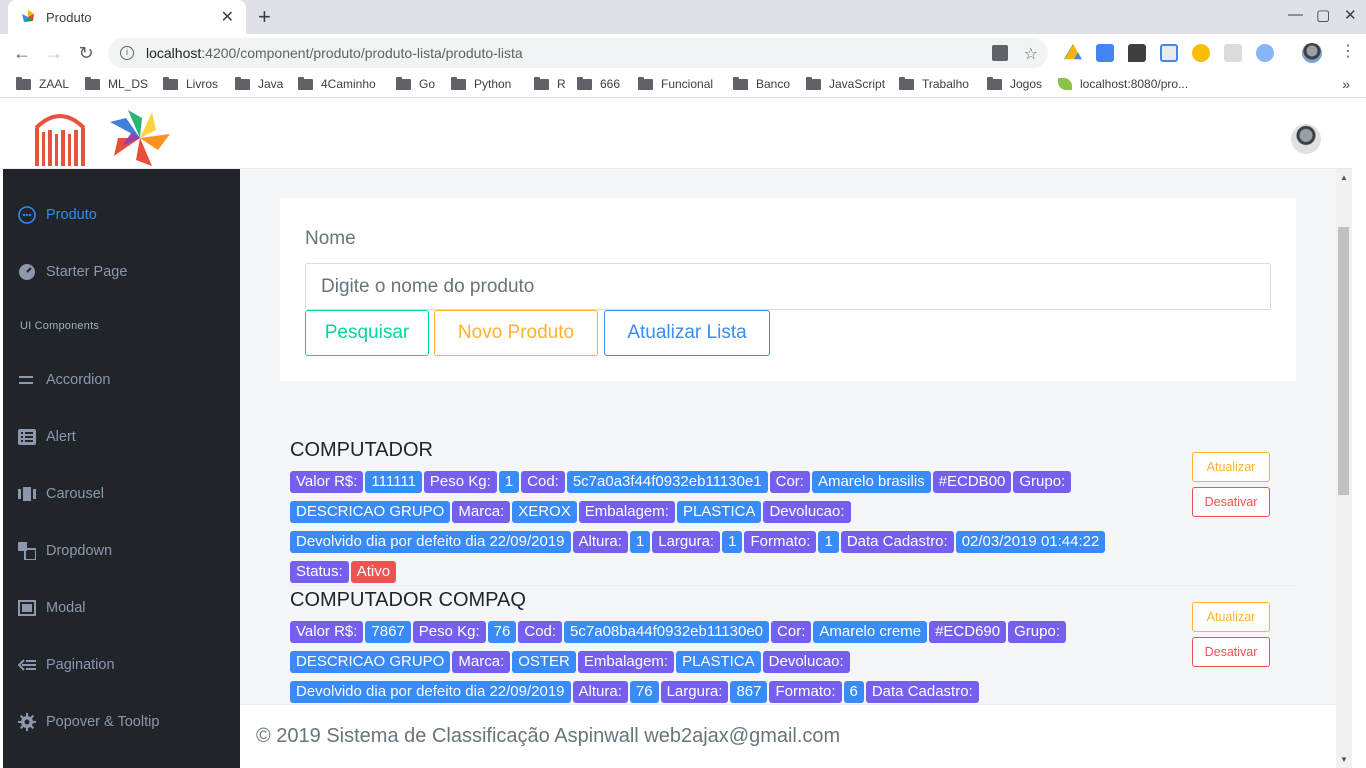 Image resolution: width=1366 pixels, height=768 pixels. I want to click on modal-icon, so click(27, 608).